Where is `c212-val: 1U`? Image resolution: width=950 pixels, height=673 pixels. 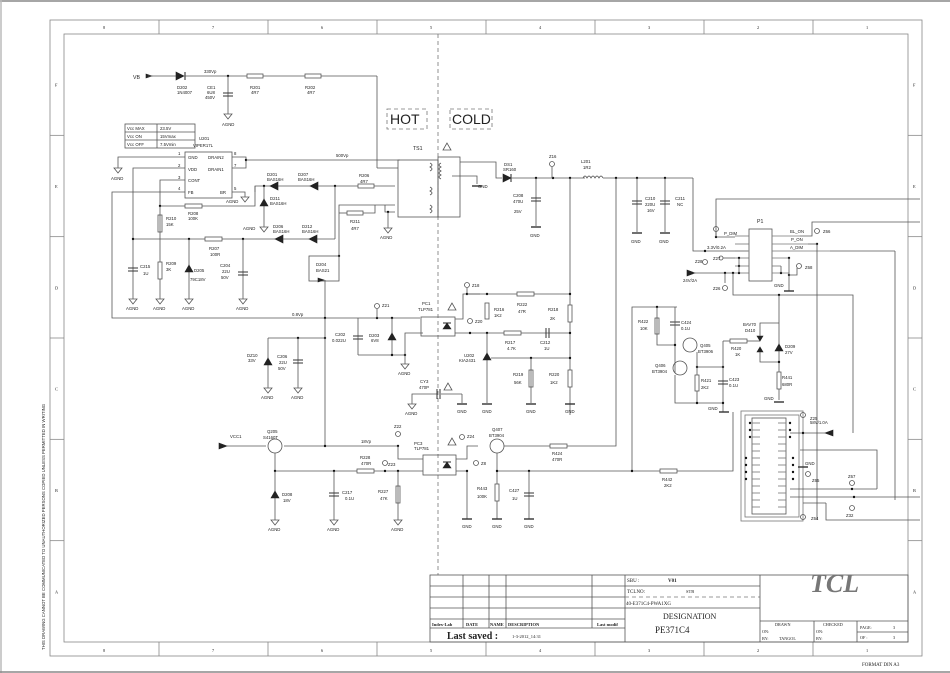 c212-val: 1U is located at coordinates (547, 348).